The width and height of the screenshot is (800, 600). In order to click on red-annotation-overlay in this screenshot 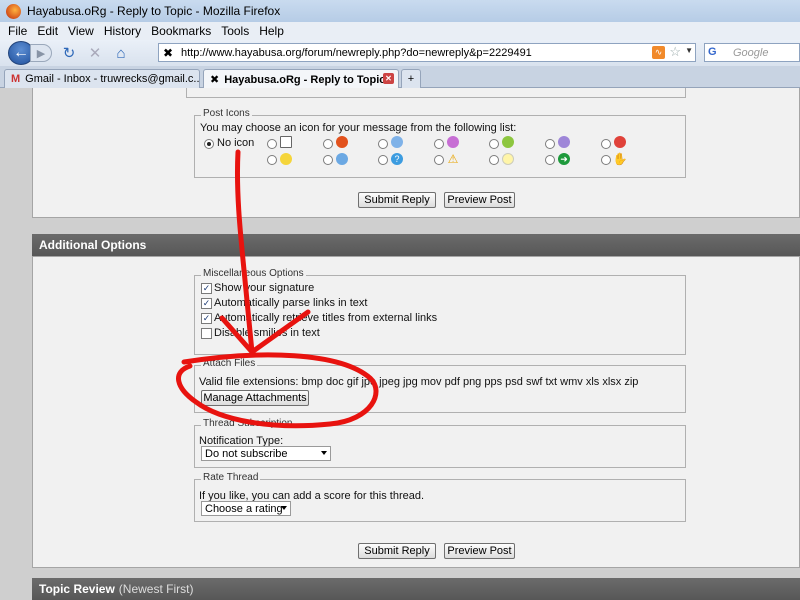, I will do `click(277, 289)`.